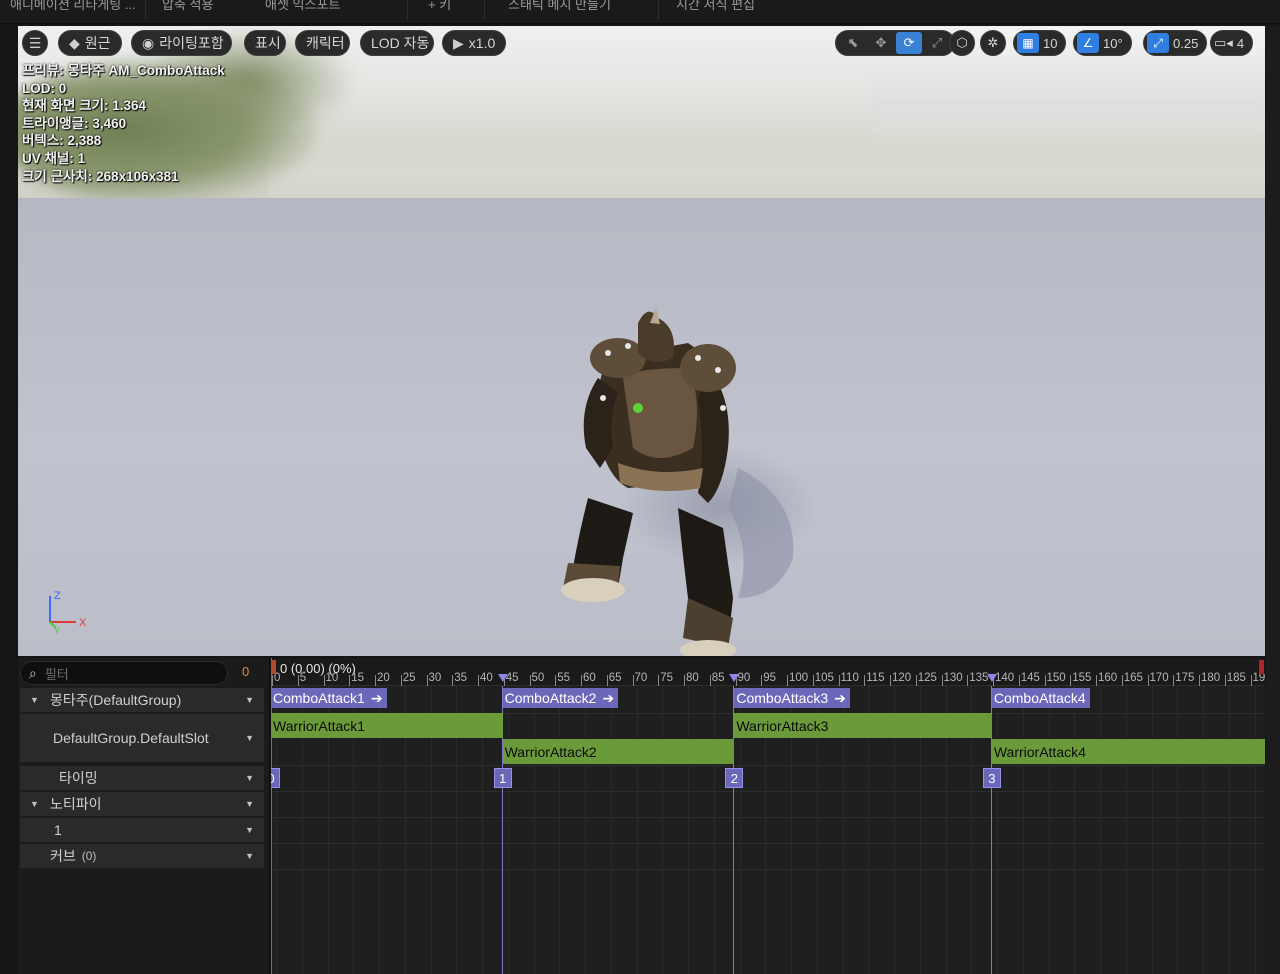 This screenshot has height=974, width=1280. Describe the element at coordinates (90, 43) in the screenshot. I see `perspective-button: ◆ 원근` at that location.